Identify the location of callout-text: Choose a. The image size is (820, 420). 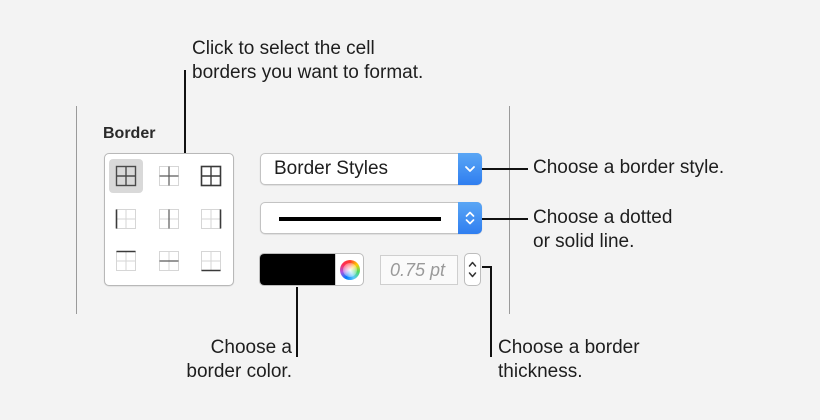
(251, 347).